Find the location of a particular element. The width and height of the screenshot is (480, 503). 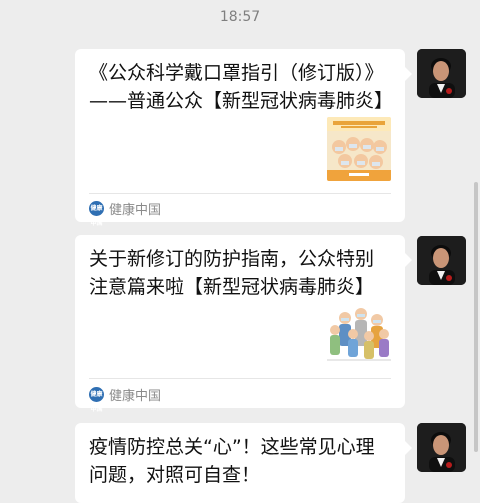

article-title: 《公众科学戴口罩指引（修订版）》——普通公众【新型冠状病毒肺炎】 is located at coordinates (239, 87).